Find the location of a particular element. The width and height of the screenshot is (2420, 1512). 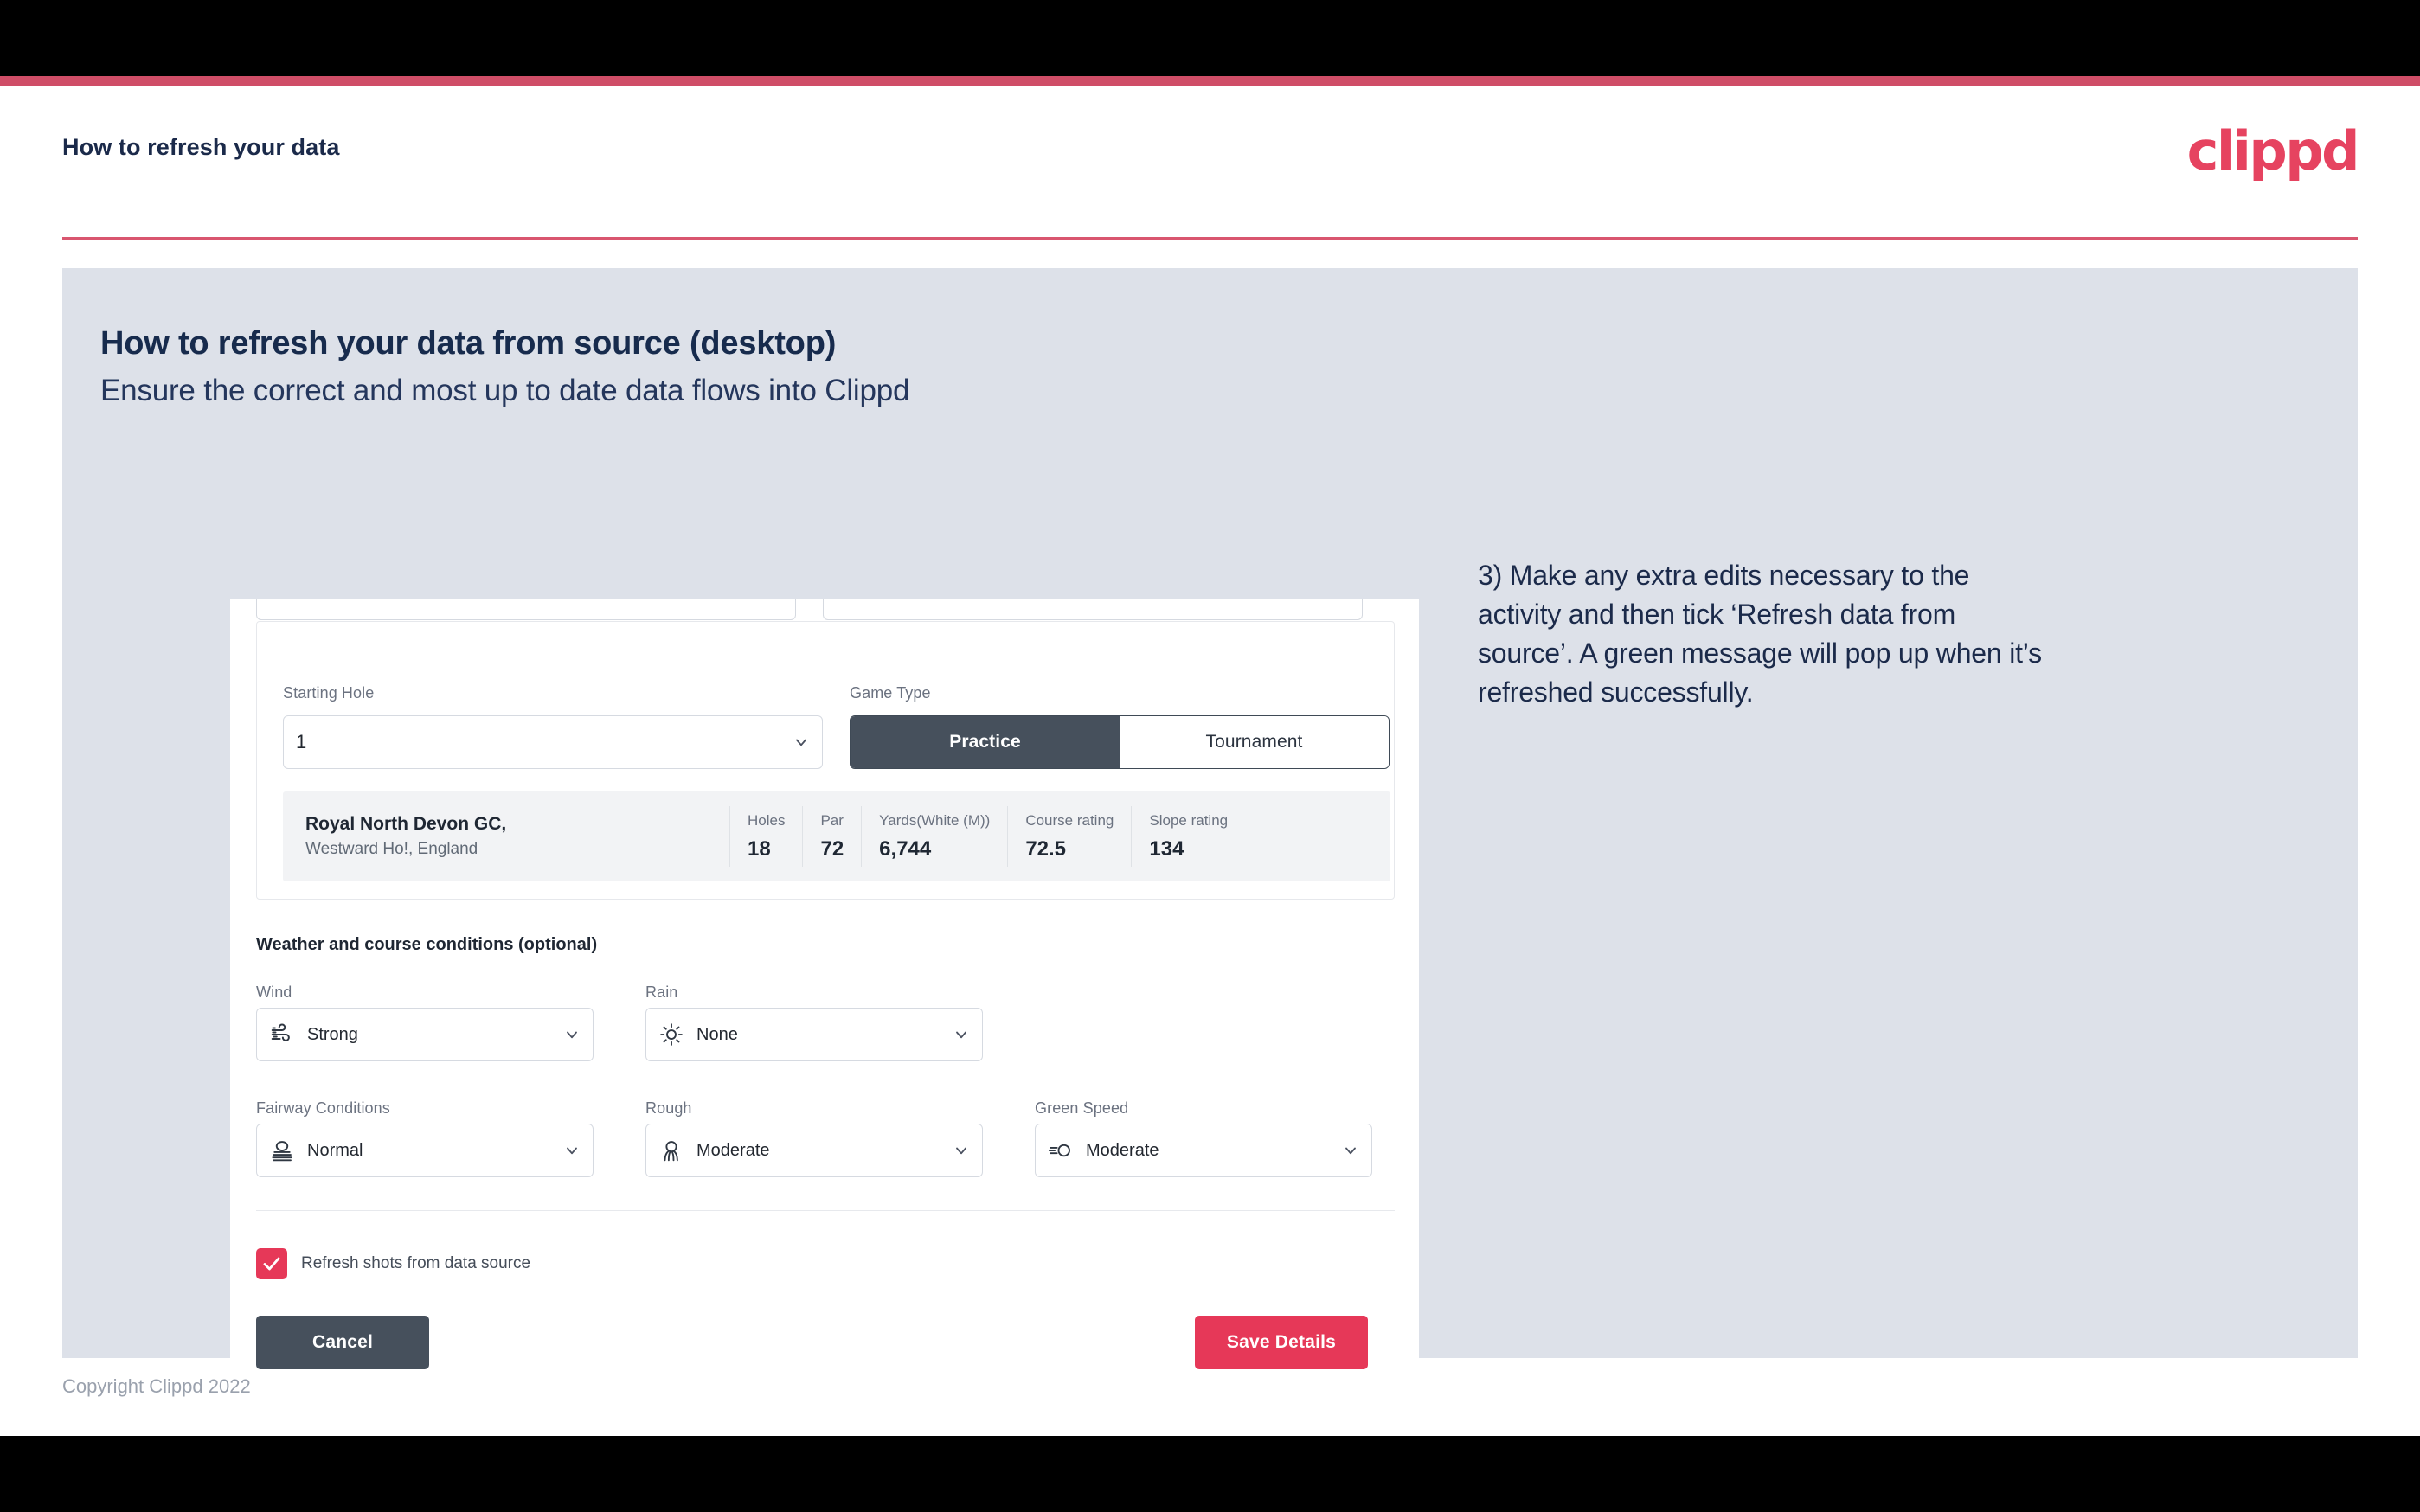

stat-value: 72.5 is located at coordinates (1046, 848).